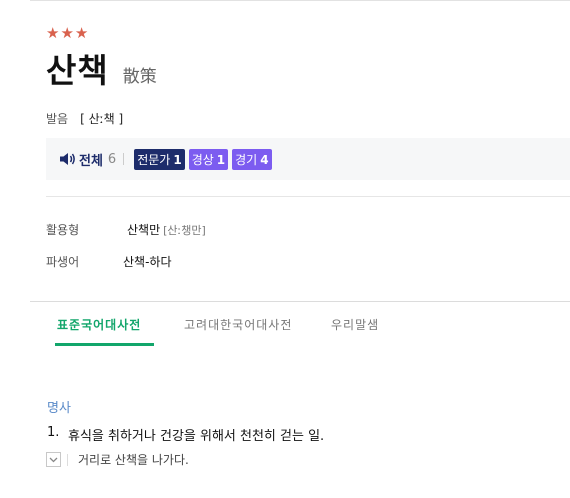  What do you see at coordinates (63, 262) in the screenshot?
I see `derivative-label: 파생어` at bounding box center [63, 262].